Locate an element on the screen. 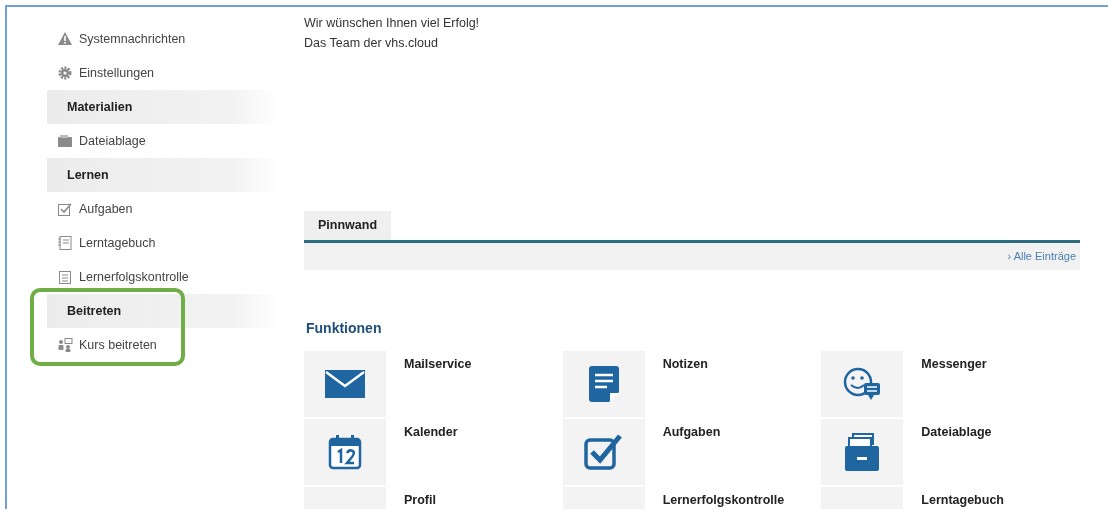  clipboard-icon is located at coordinates (65, 277).